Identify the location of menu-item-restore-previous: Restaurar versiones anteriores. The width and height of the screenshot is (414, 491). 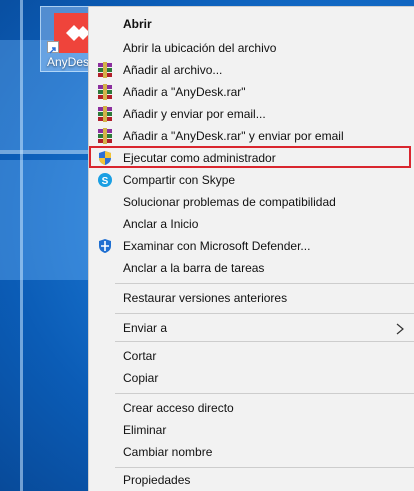
(251, 298).